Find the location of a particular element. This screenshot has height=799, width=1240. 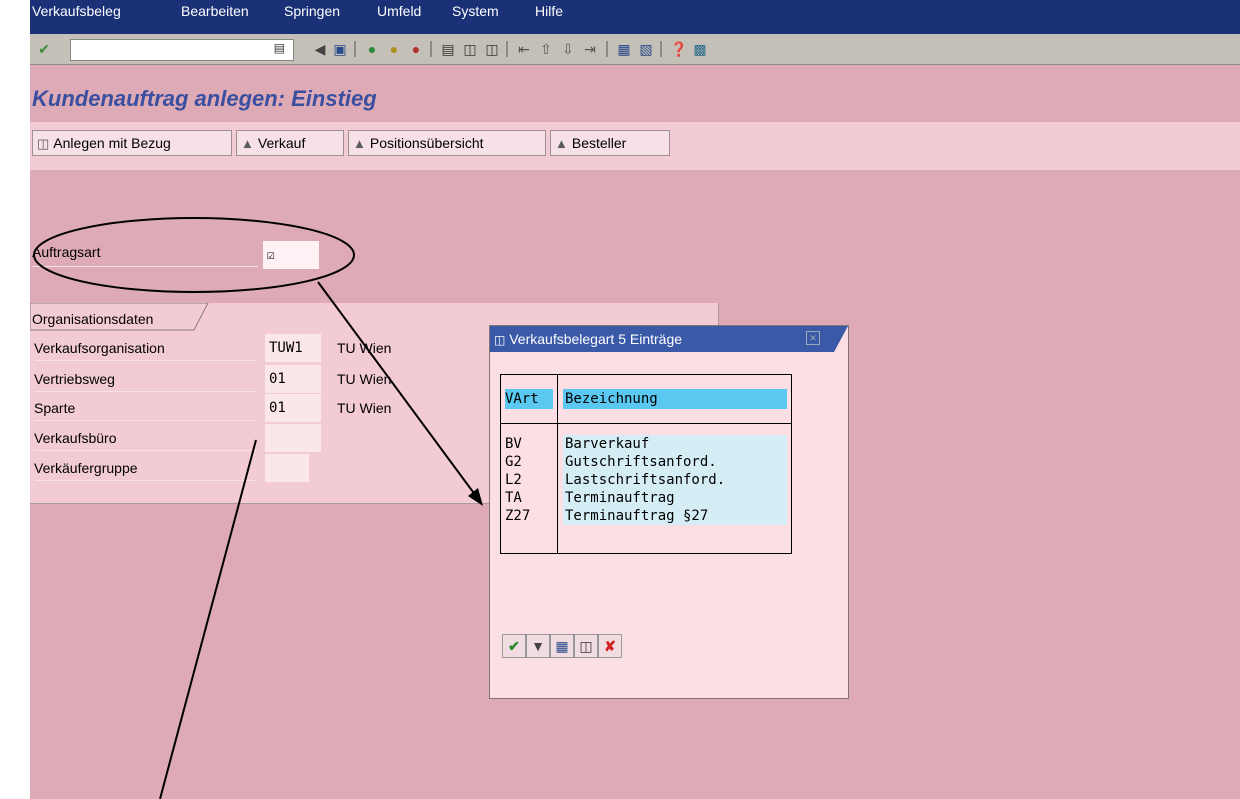

verkaufsbuero-label: Verkaufsbüro is located at coordinates (75, 438).